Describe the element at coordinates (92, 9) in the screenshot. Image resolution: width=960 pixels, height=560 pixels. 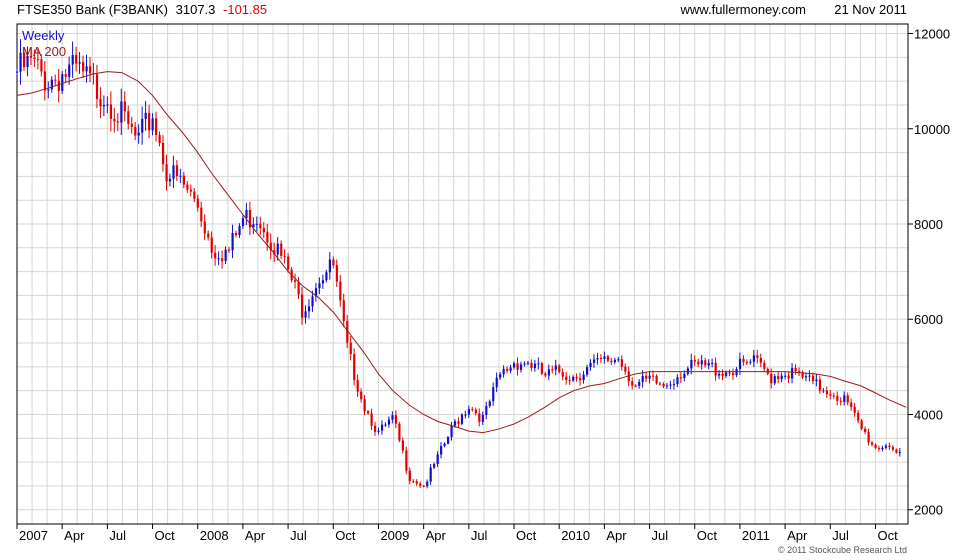
I see `instrument-title: FTSE350 Bank (F3BANK)` at that location.